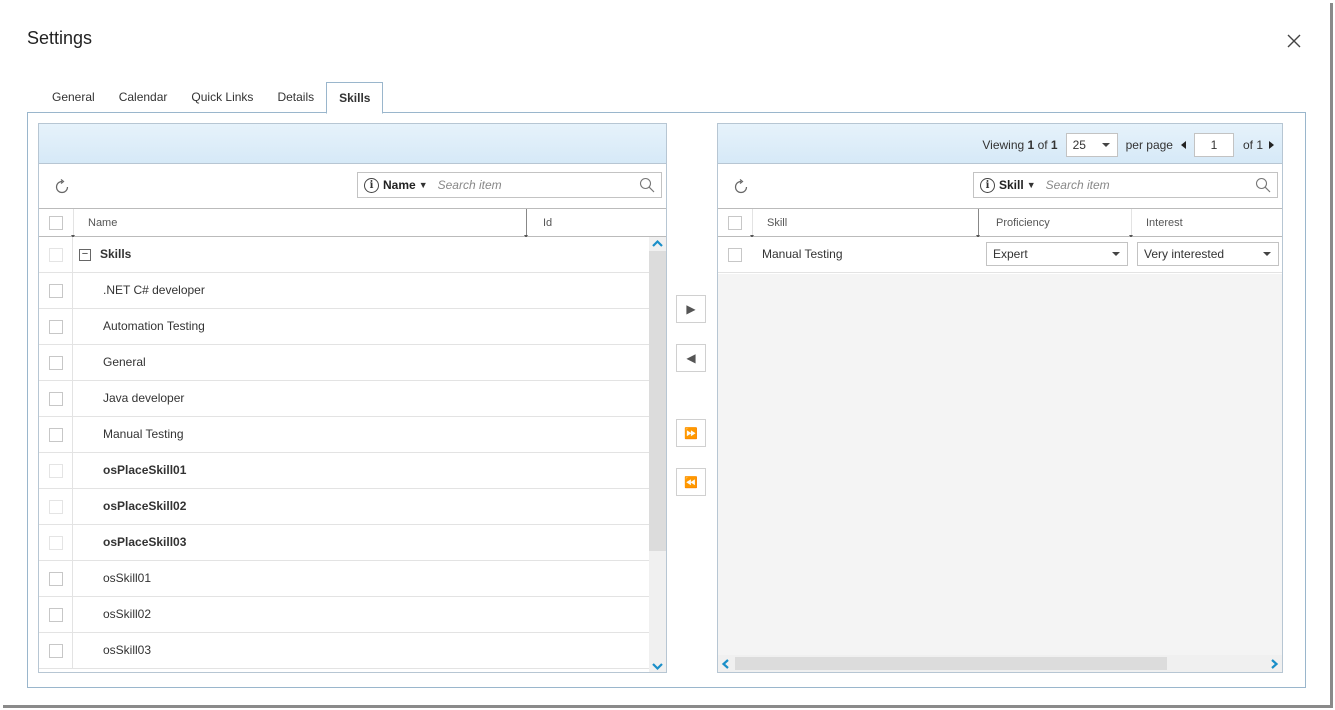  Describe the element at coordinates (344, 543) in the screenshot. I see `list-item: osPlaceSkill03` at that location.